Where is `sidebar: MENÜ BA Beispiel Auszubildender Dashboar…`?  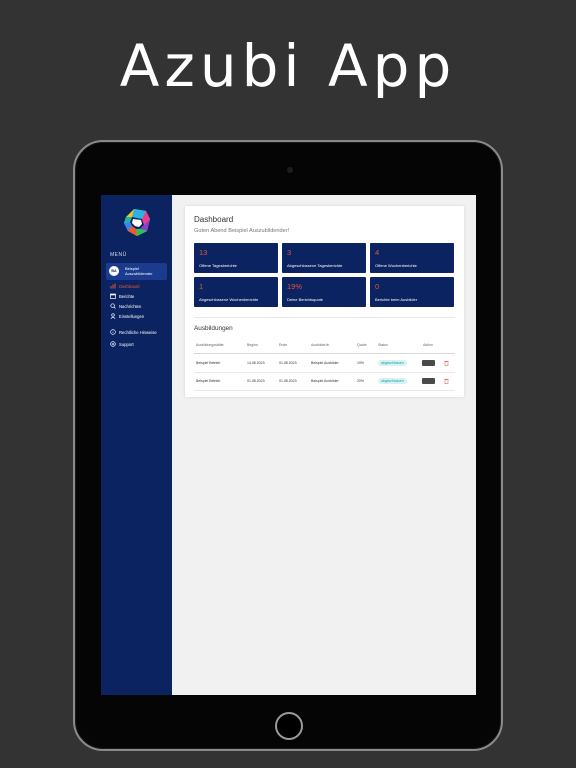
sidebar: MENÜ BA Beispiel Auszubildender Dashboar… is located at coordinates (136, 445).